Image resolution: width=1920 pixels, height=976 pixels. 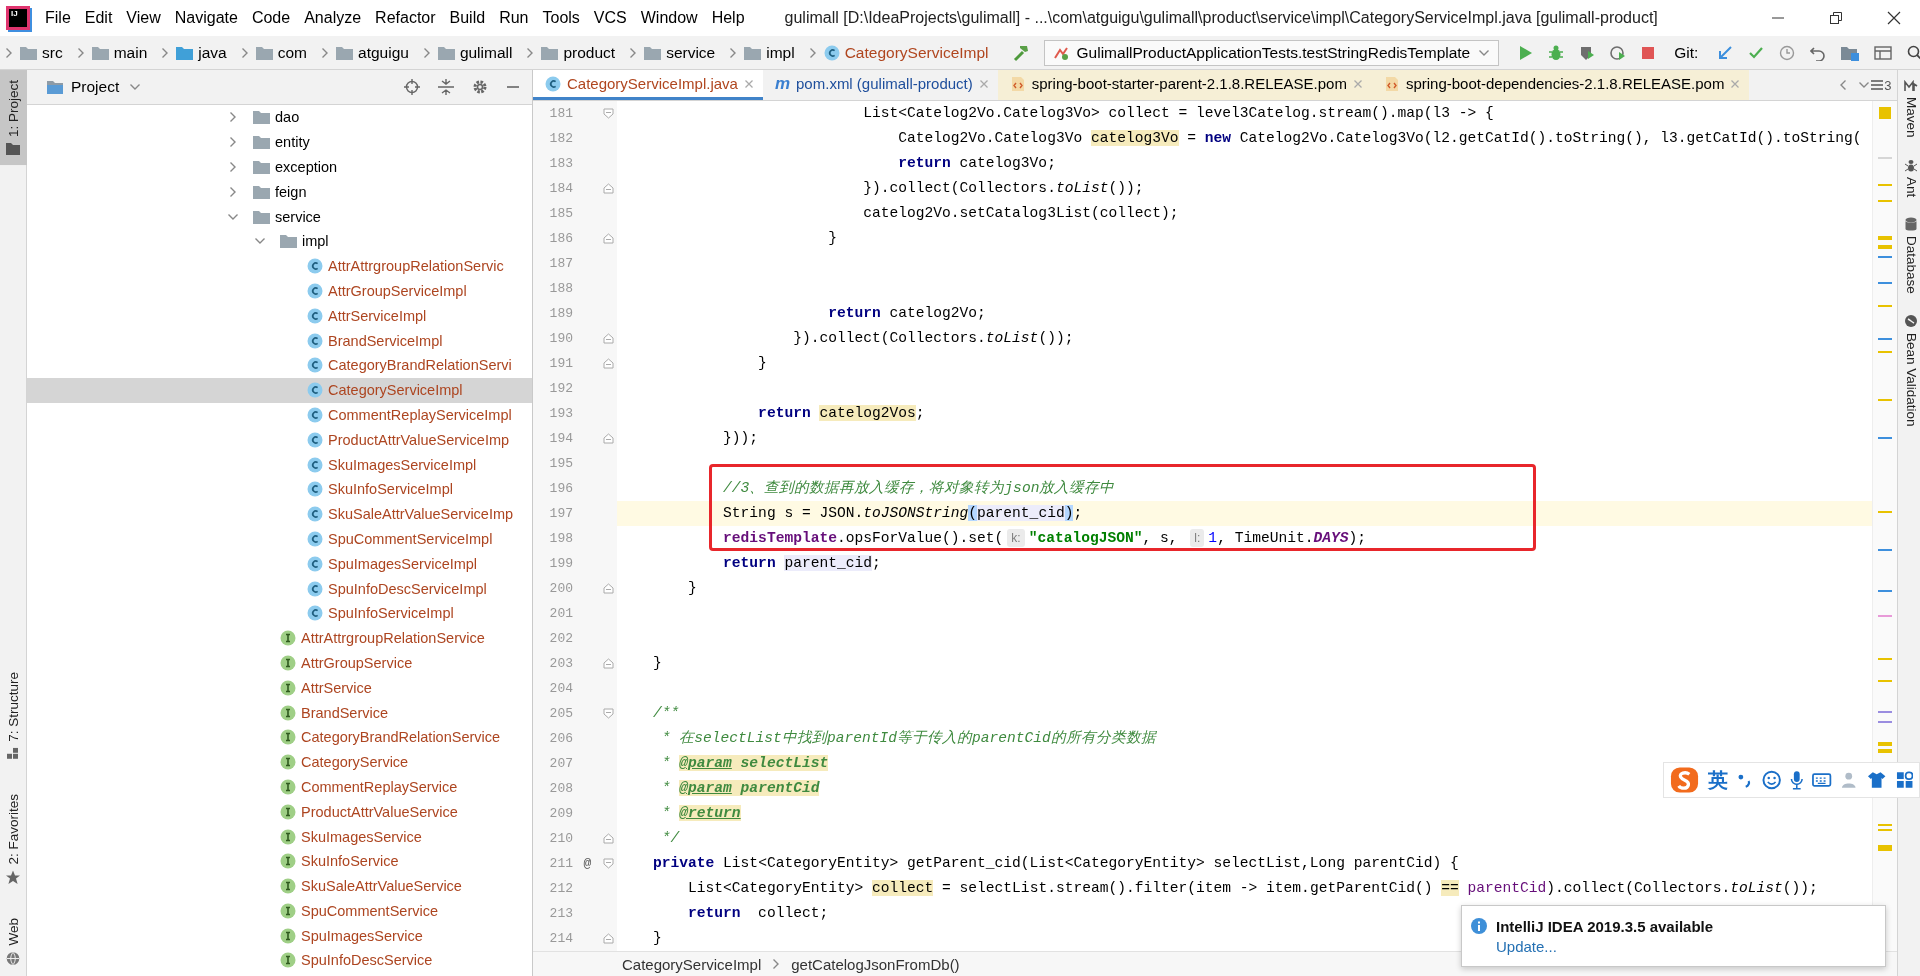 I want to click on collapse-all-icon, so click(x=446, y=87).